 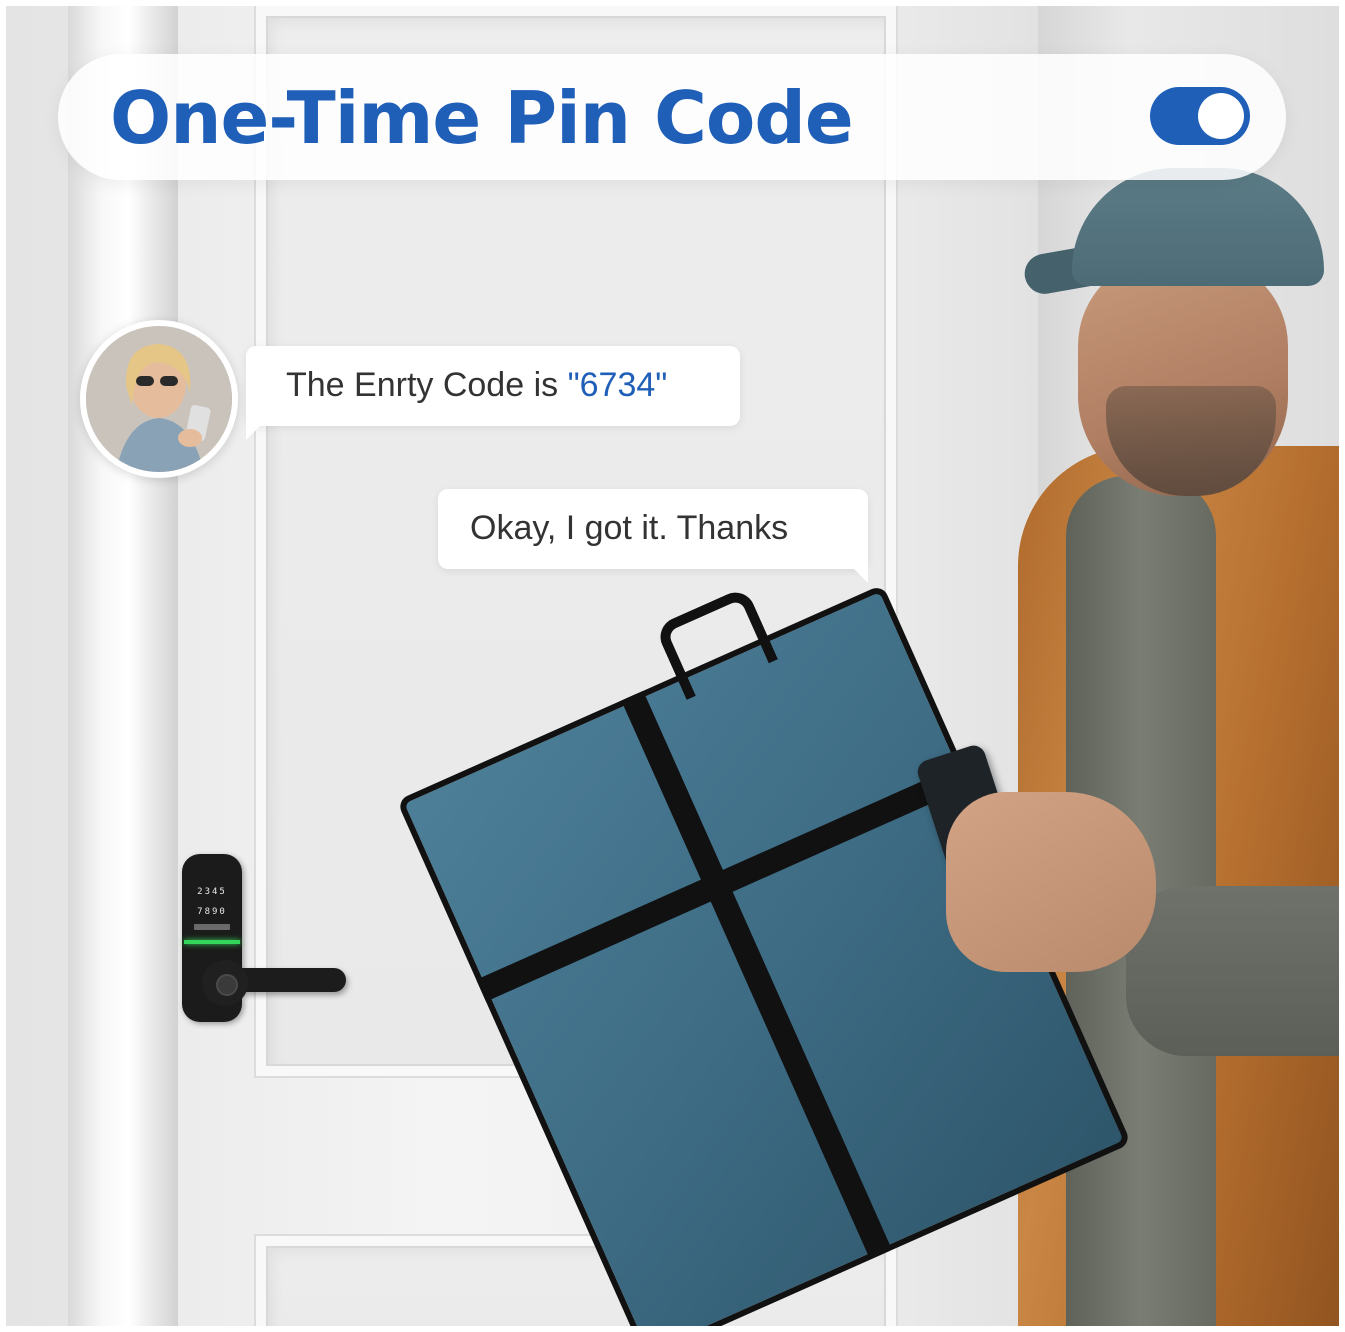 What do you see at coordinates (617, 385) in the screenshot?
I see `entry-code: "6734"` at bounding box center [617, 385].